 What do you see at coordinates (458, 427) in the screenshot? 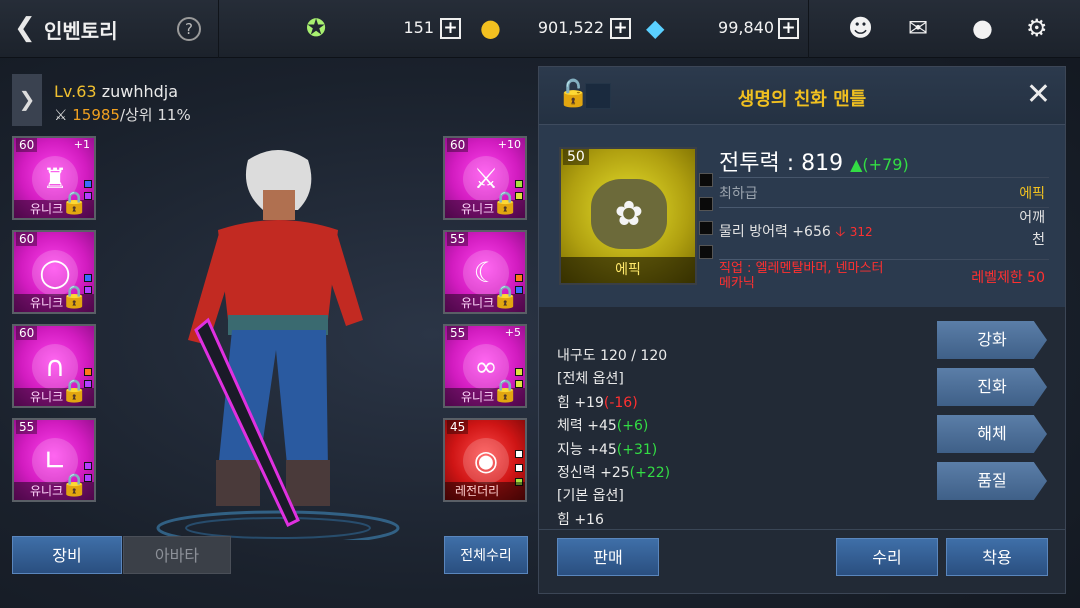
I see `slot-level: 45` at bounding box center [458, 427].